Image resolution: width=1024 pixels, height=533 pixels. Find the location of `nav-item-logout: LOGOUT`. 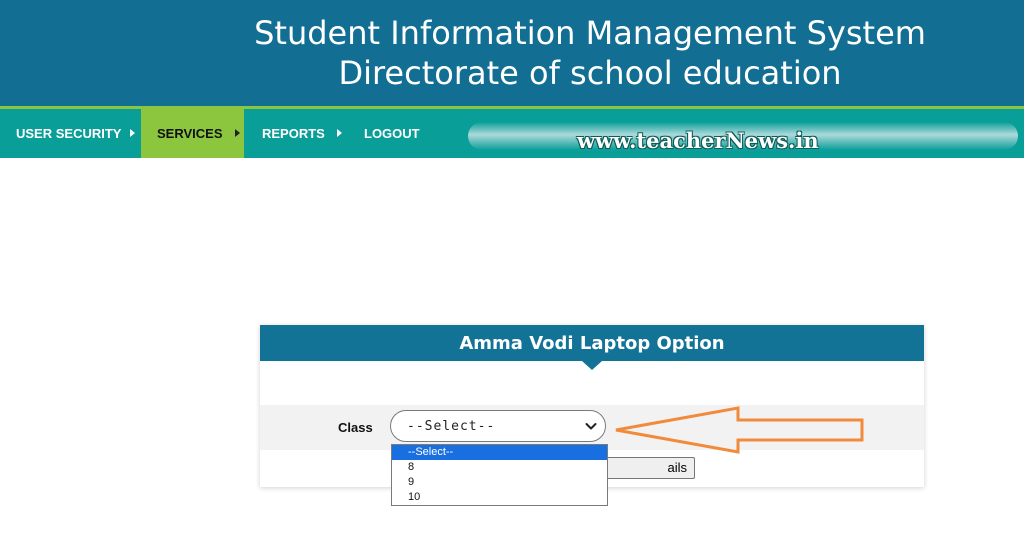

nav-item-logout: LOGOUT is located at coordinates (392, 133).